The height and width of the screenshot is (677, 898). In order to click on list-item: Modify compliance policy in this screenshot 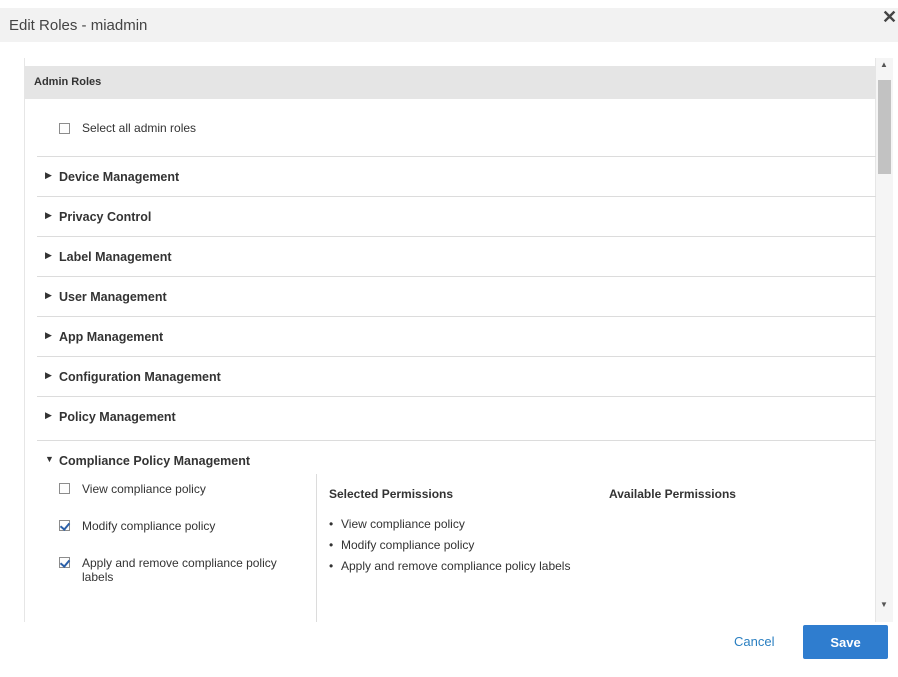, I will do `click(454, 545)`.